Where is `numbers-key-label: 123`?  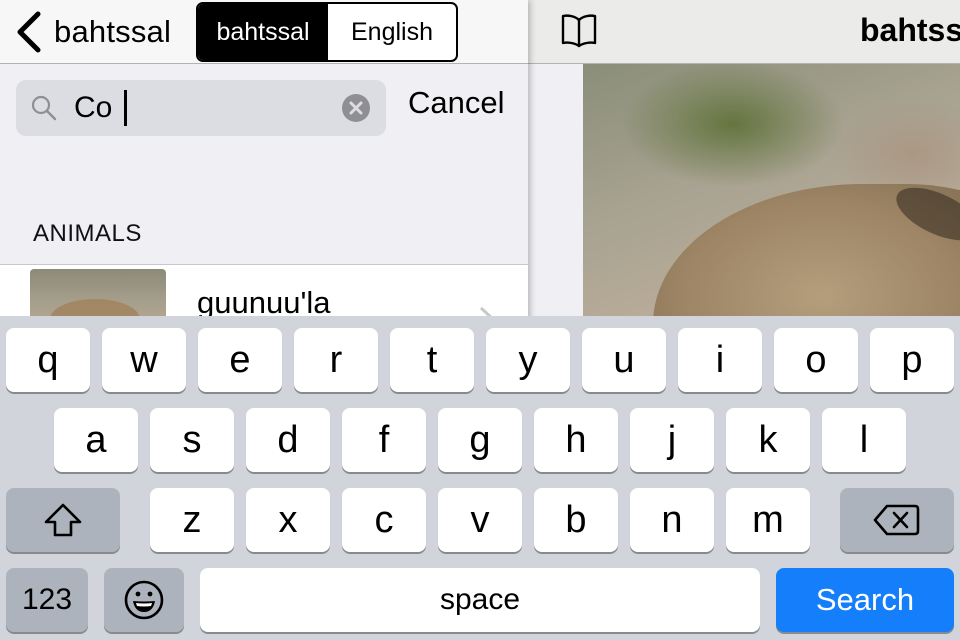 numbers-key-label: 123 is located at coordinates (47, 599).